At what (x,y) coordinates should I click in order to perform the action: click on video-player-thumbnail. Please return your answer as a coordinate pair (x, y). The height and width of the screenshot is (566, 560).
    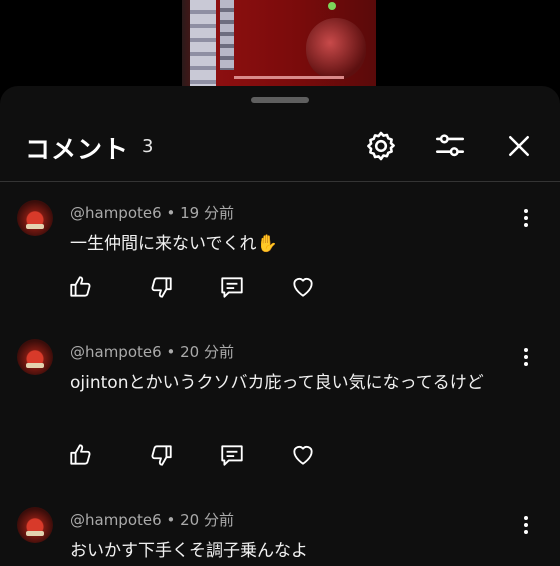
    Looking at the image, I should click on (279, 44).